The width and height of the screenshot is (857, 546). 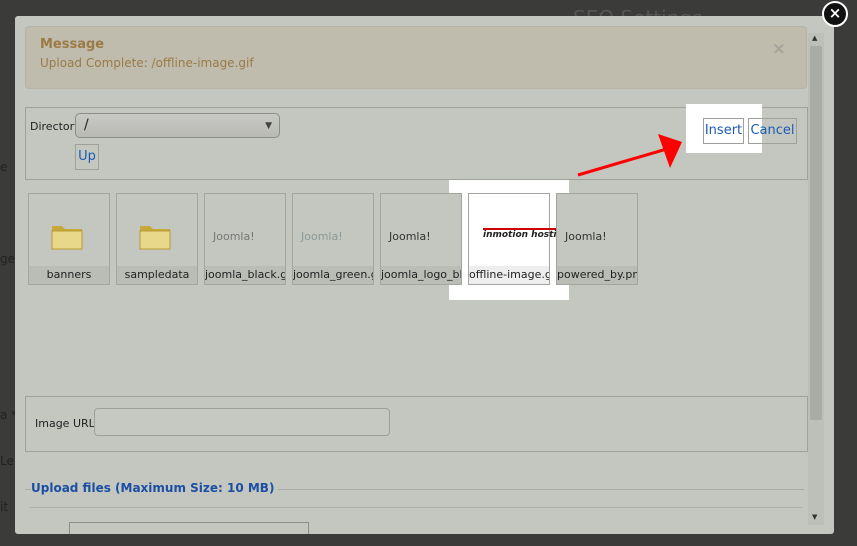 What do you see at coordinates (157, 275) in the screenshot?
I see `file-name: sampledata` at bounding box center [157, 275].